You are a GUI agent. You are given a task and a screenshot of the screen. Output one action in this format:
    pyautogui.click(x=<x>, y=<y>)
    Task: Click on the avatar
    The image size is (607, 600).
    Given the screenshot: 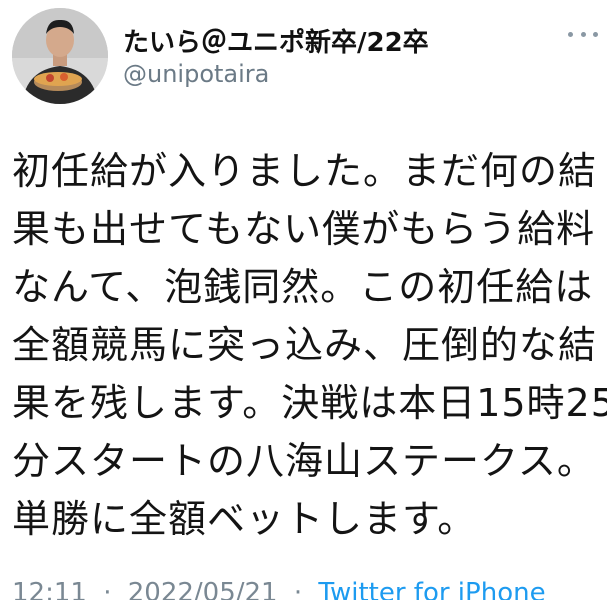 What is the action you would take?
    pyautogui.click(x=60, y=56)
    